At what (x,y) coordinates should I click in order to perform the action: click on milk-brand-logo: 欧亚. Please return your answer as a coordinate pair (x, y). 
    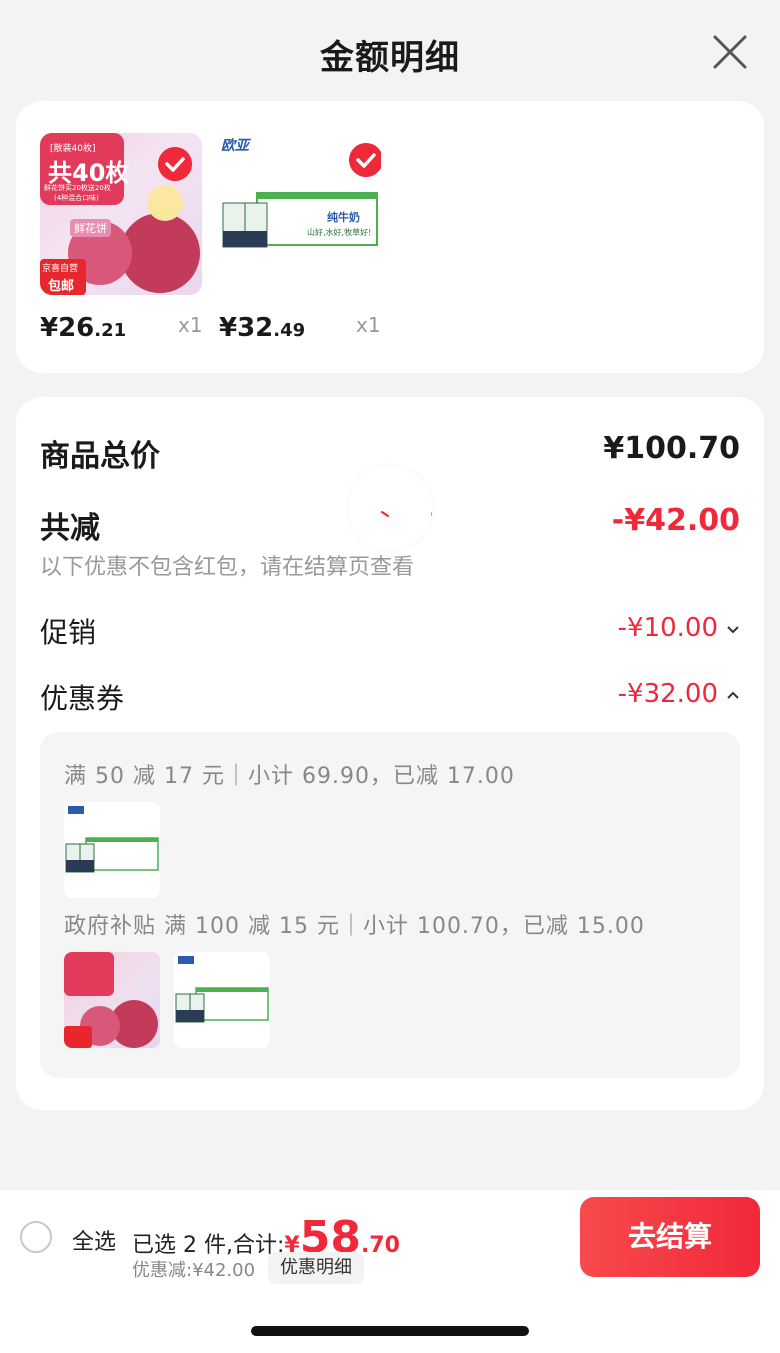
    Looking at the image, I should click on (235, 146).